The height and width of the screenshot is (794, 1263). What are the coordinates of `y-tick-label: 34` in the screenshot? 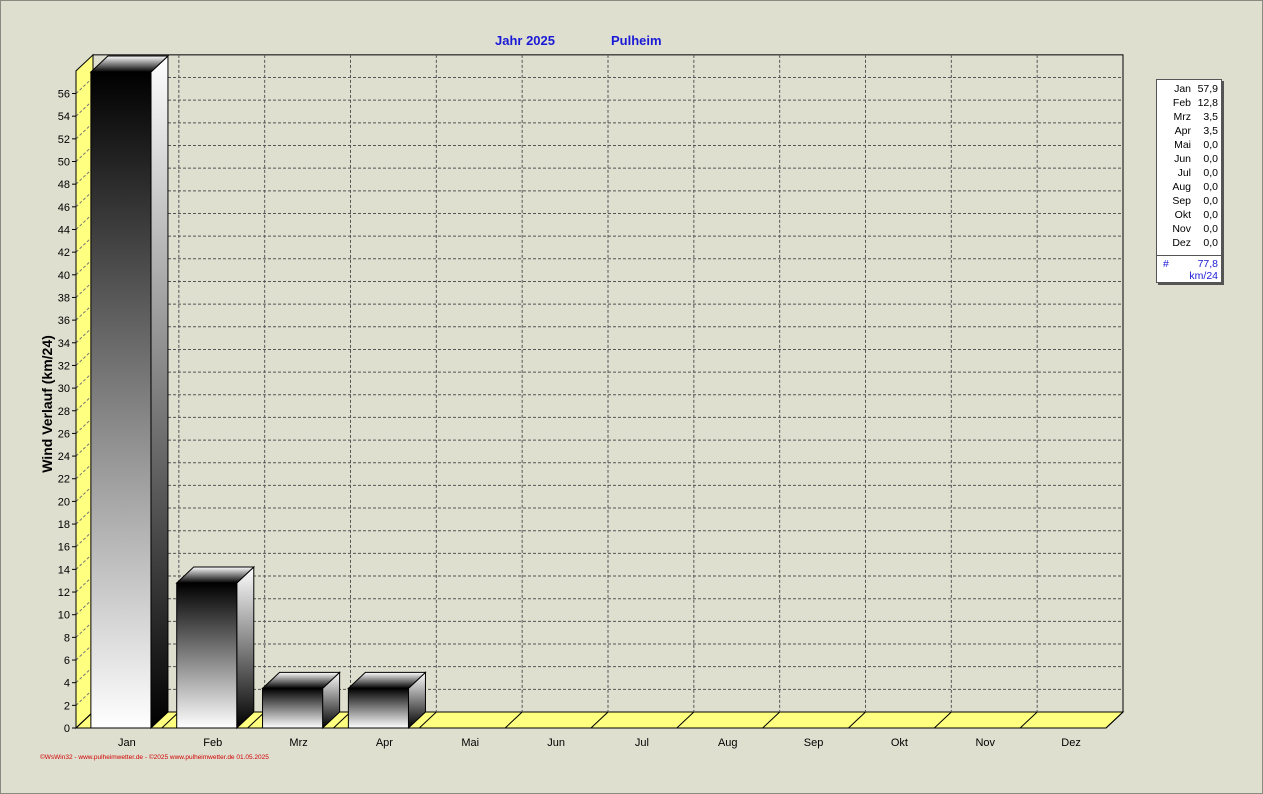 It's located at (64, 344).